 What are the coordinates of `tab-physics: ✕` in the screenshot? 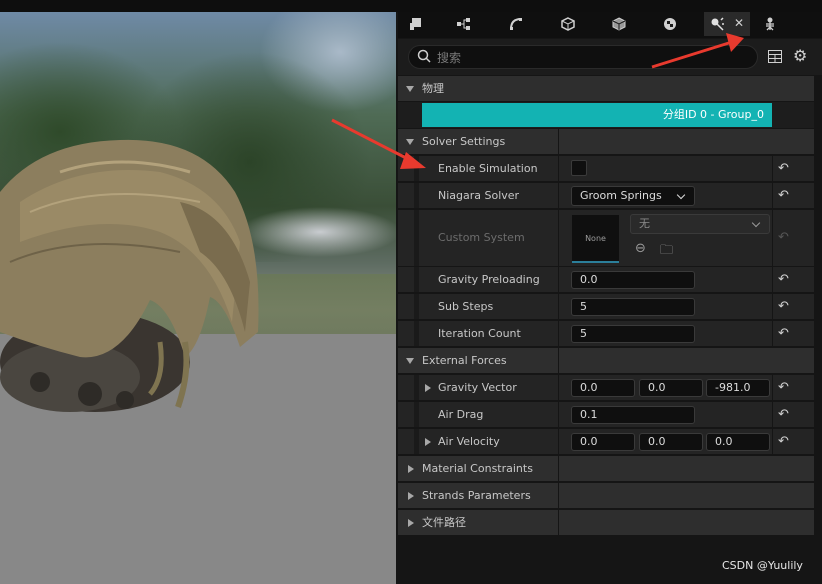 It's located at (727, 24).